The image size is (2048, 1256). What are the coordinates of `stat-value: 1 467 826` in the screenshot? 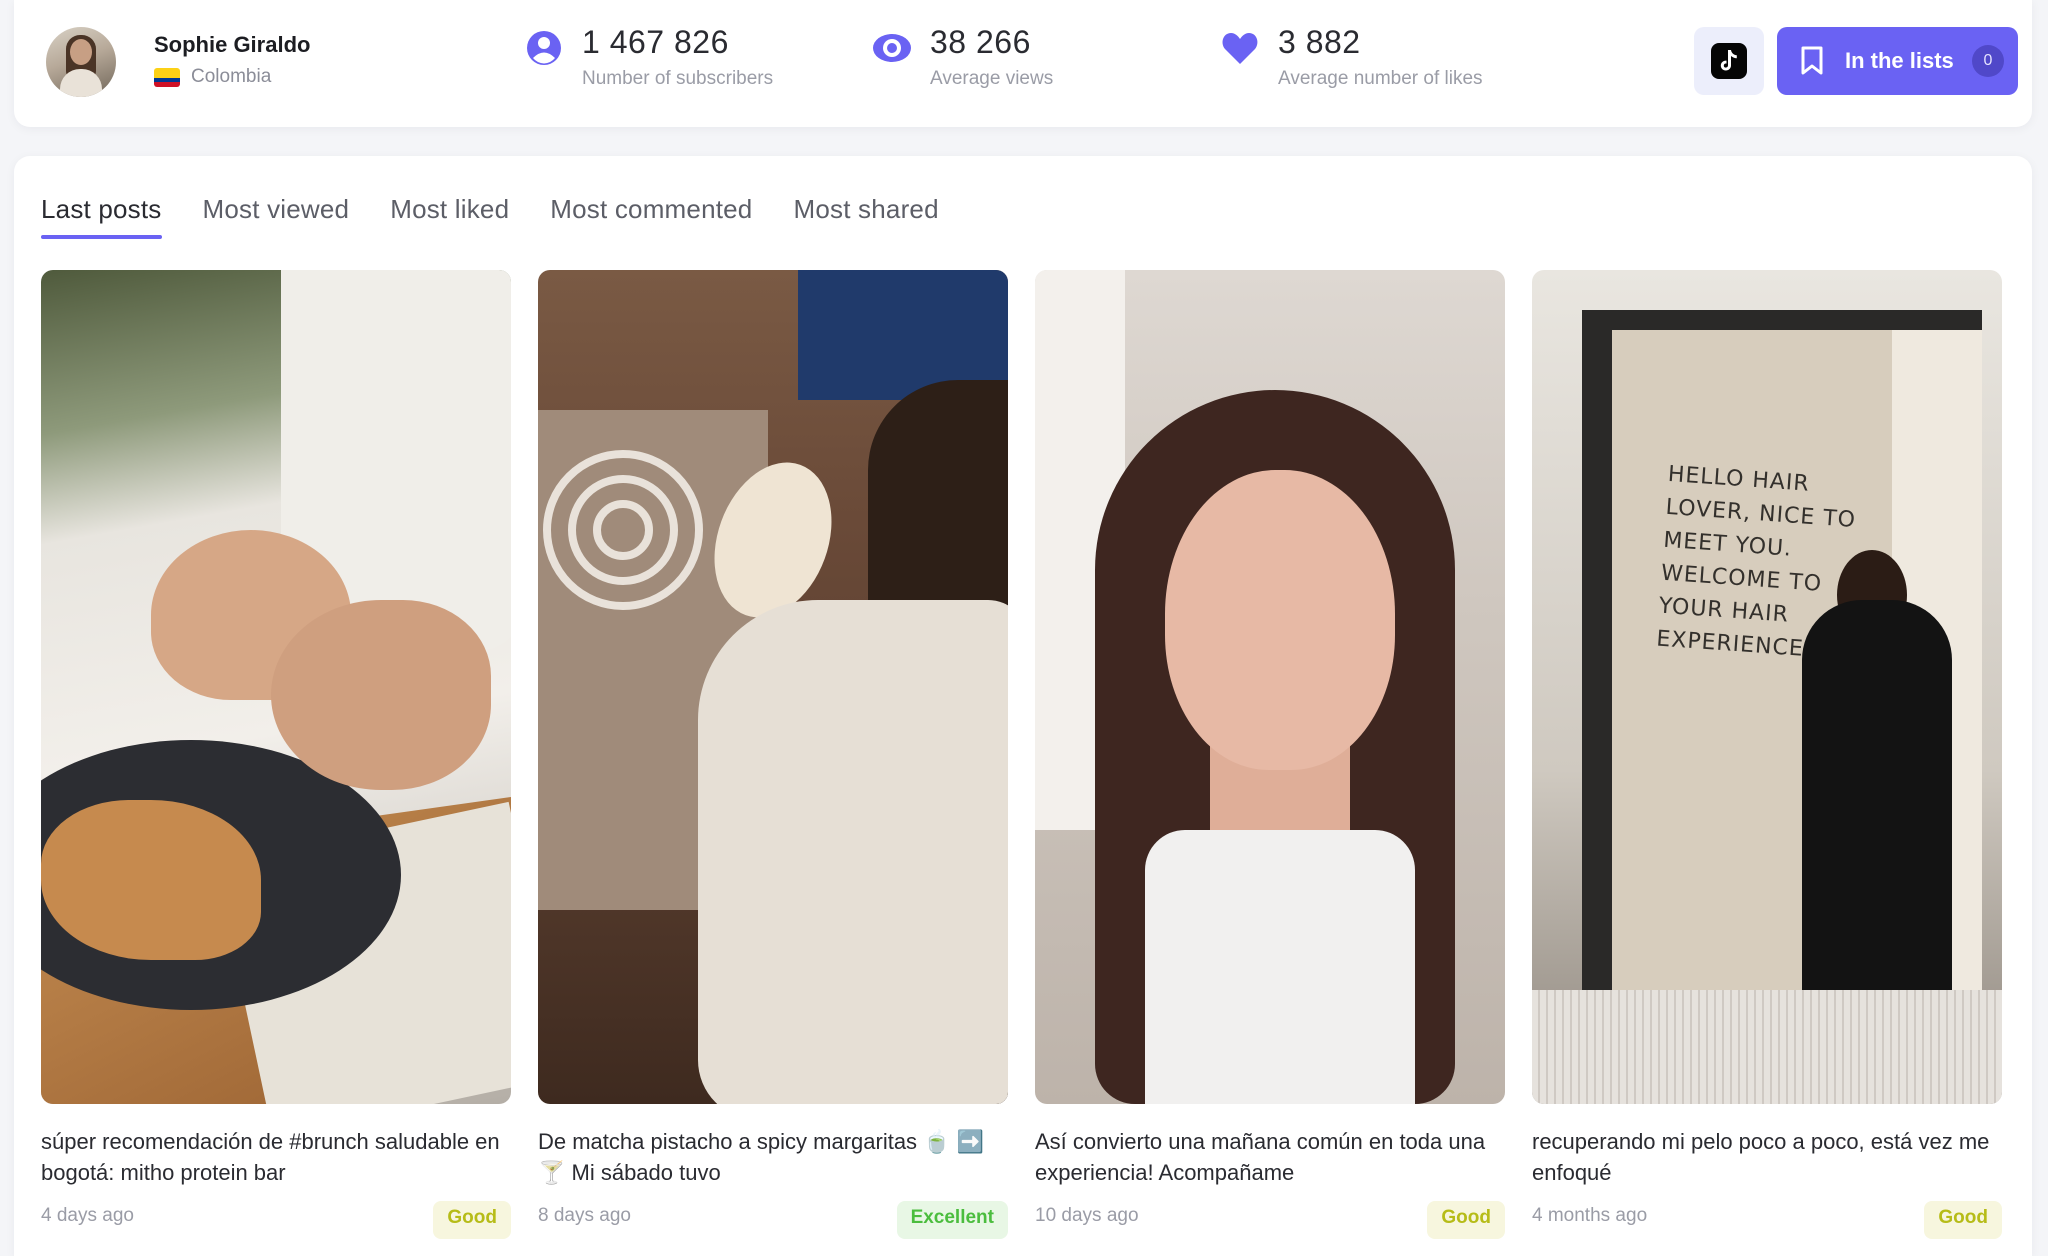 It's located at (655, 42).